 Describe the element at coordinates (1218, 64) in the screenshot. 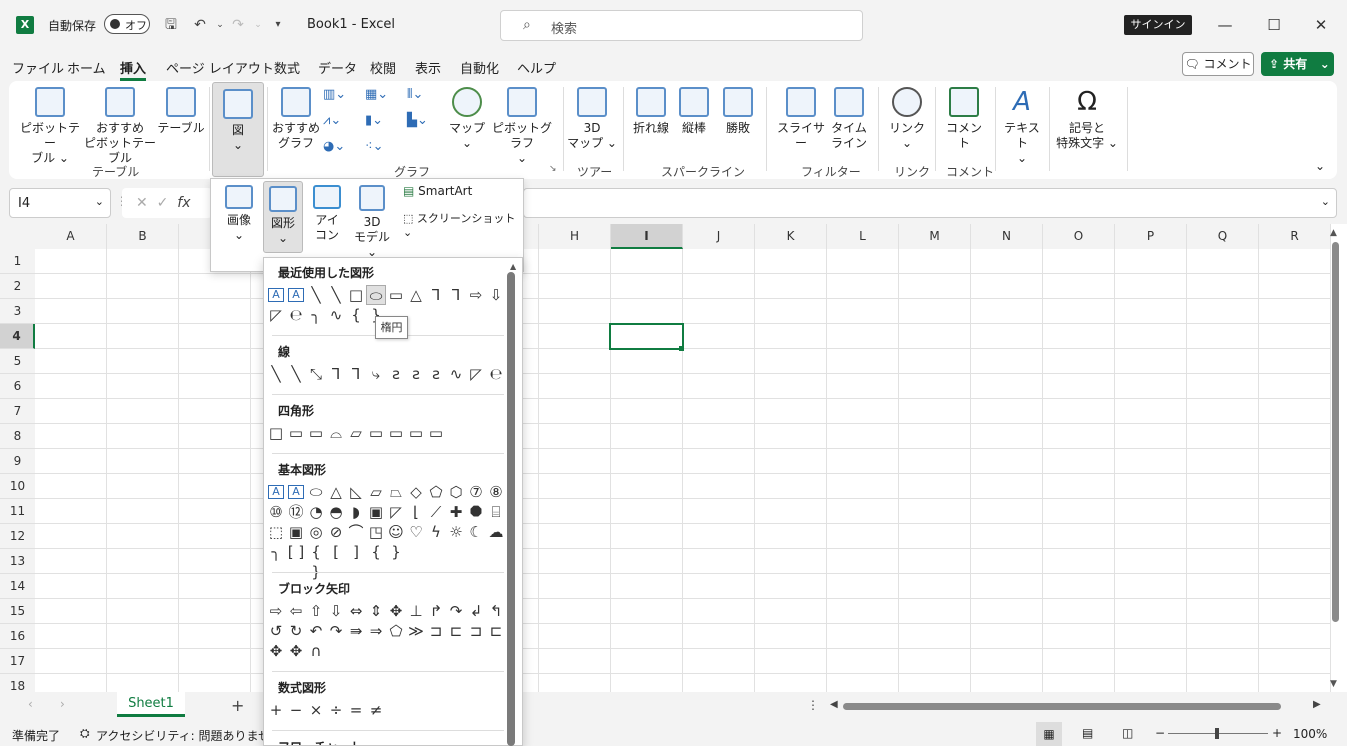

I see `comment-button: 🗨 コメント` at that location.